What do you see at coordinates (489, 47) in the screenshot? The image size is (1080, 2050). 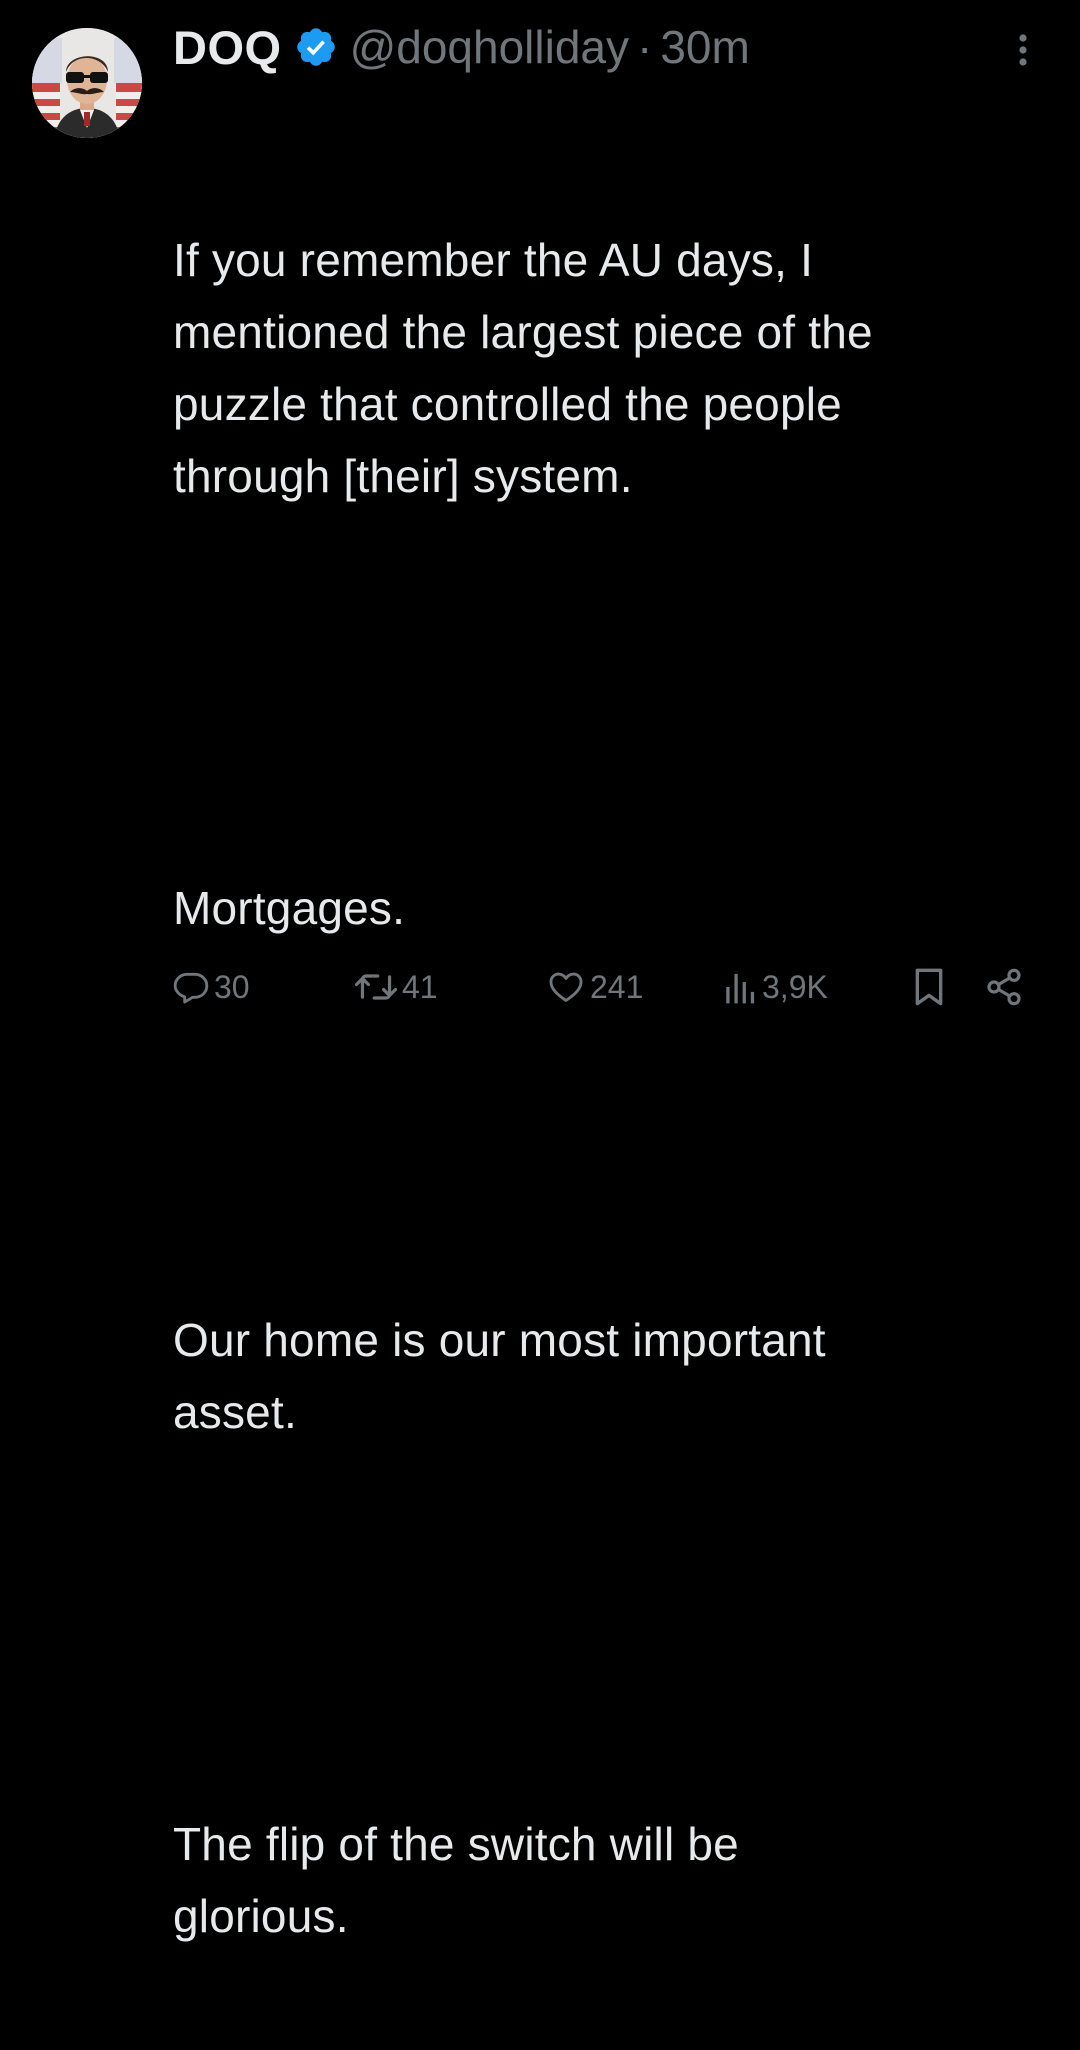 I see `user-handle: @doqholliday` at bounding box center [489, 47].